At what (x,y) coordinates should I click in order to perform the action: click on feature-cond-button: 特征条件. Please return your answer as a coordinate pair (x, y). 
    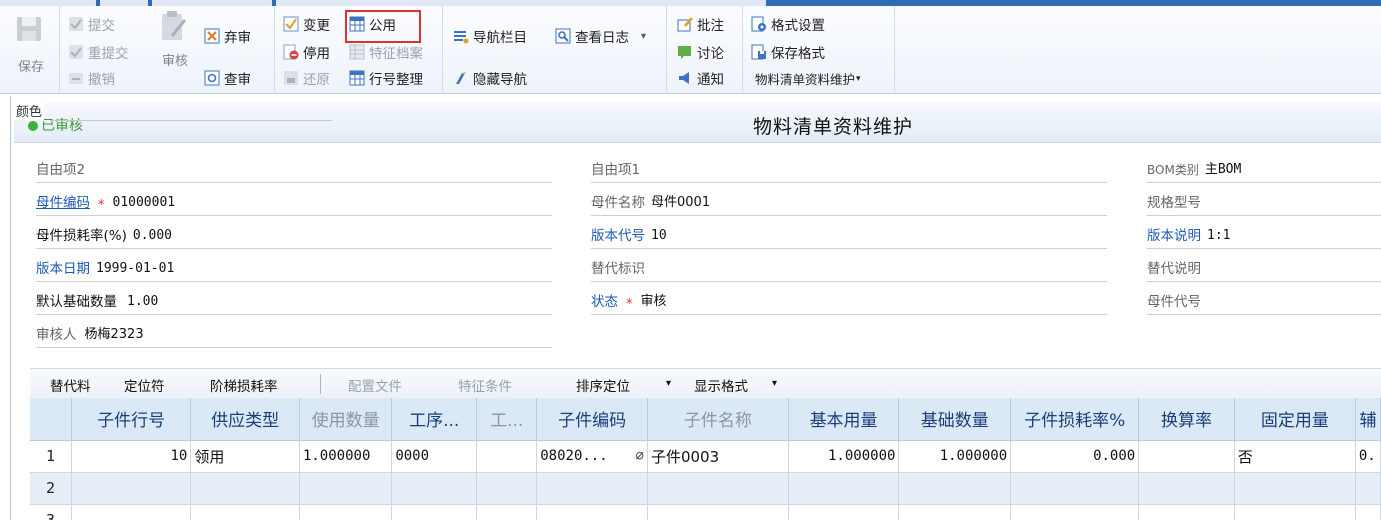
    Looking at the image, I should click on (485, 385).